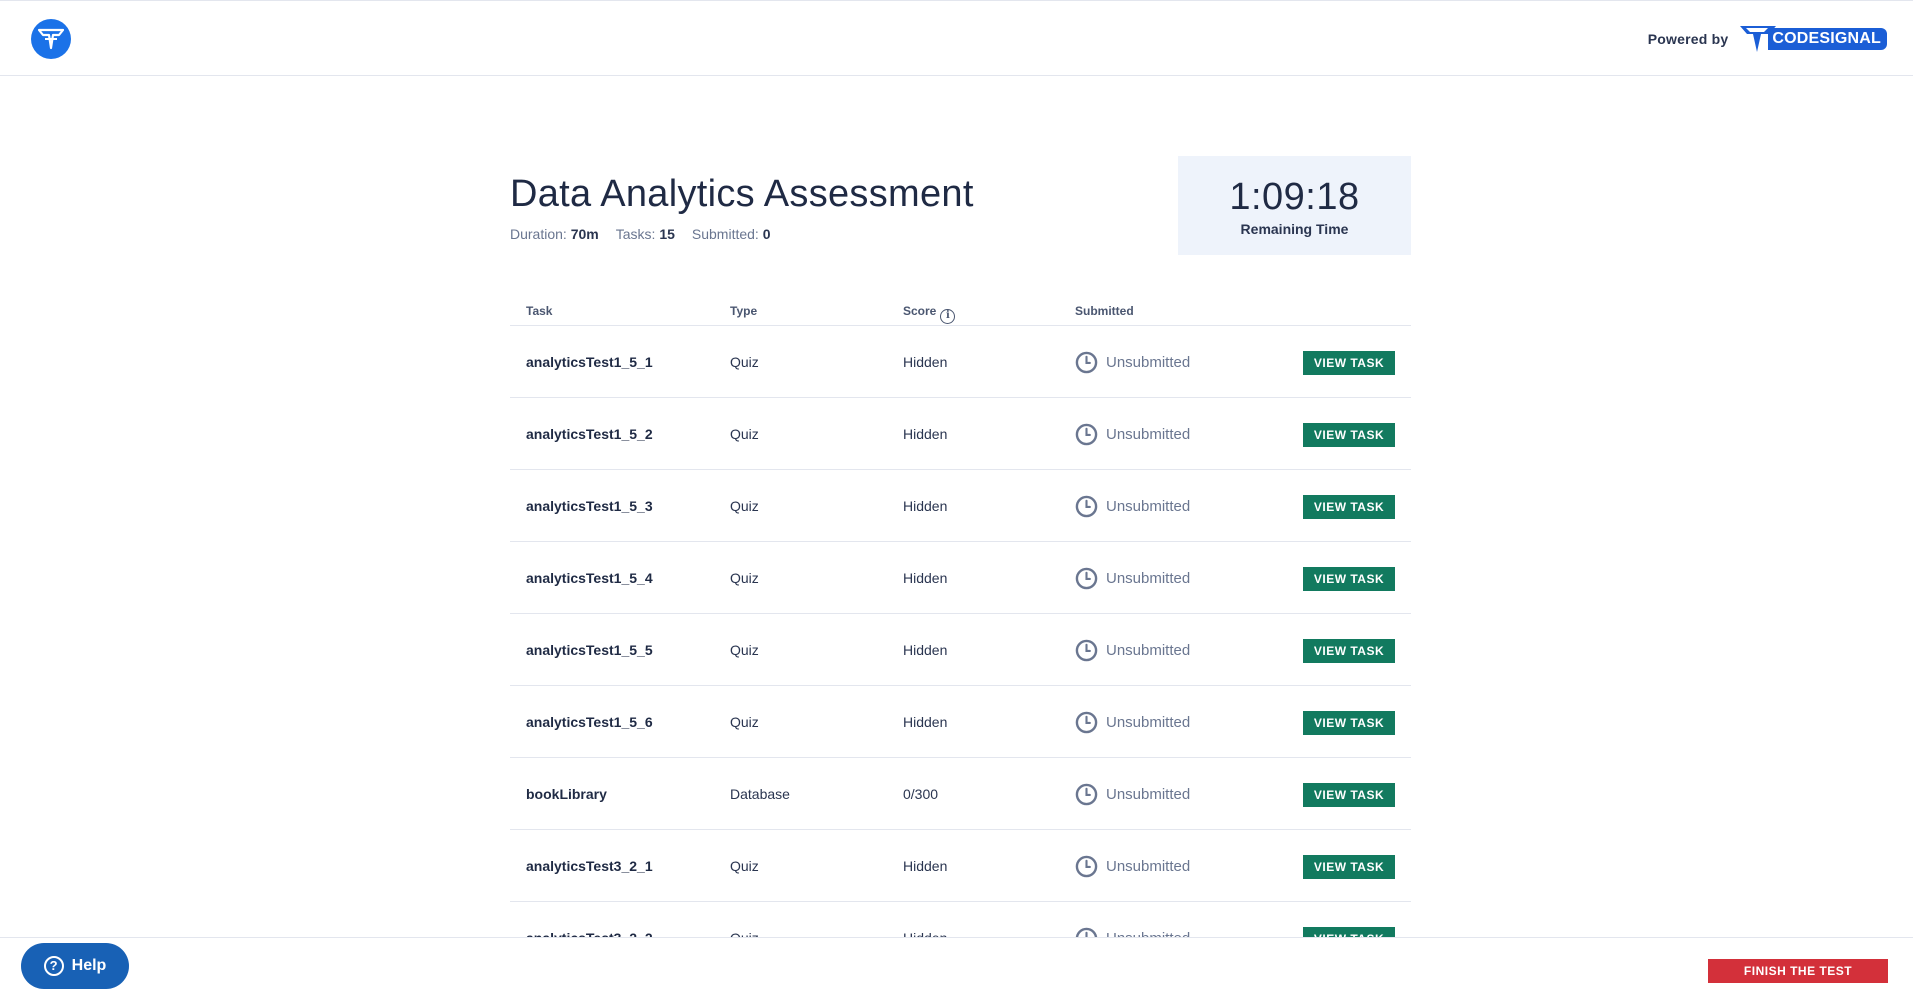 This screenshot has height=1001, width=1913. Describe the element at coordinates (948, 316) in the screenshot. I see `info-icon: i` at that location.